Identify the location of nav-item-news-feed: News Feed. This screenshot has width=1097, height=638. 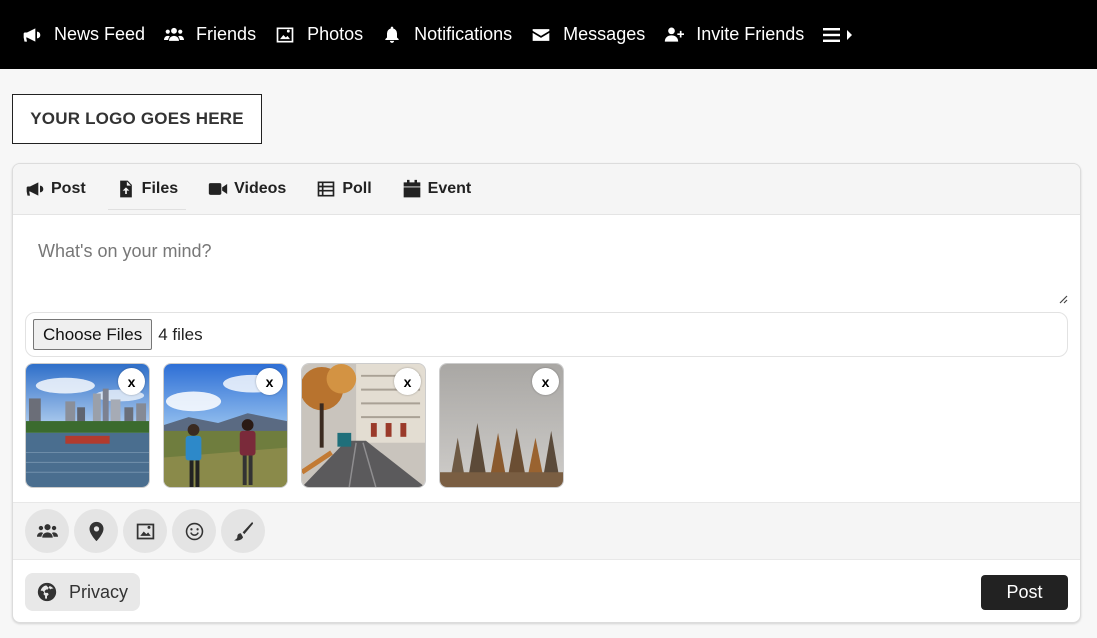
(83, 34).